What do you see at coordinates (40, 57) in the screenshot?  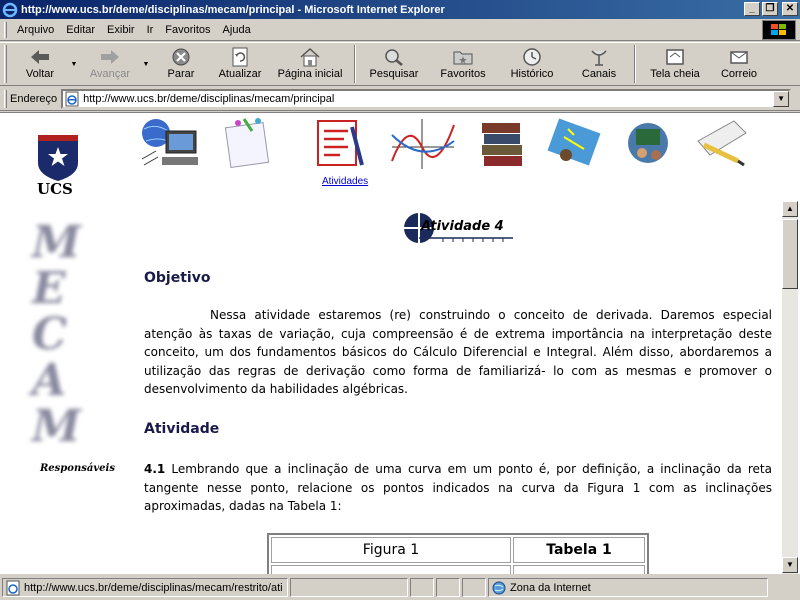 I see `back-arrow-icon` at bounding box center [40, 57].